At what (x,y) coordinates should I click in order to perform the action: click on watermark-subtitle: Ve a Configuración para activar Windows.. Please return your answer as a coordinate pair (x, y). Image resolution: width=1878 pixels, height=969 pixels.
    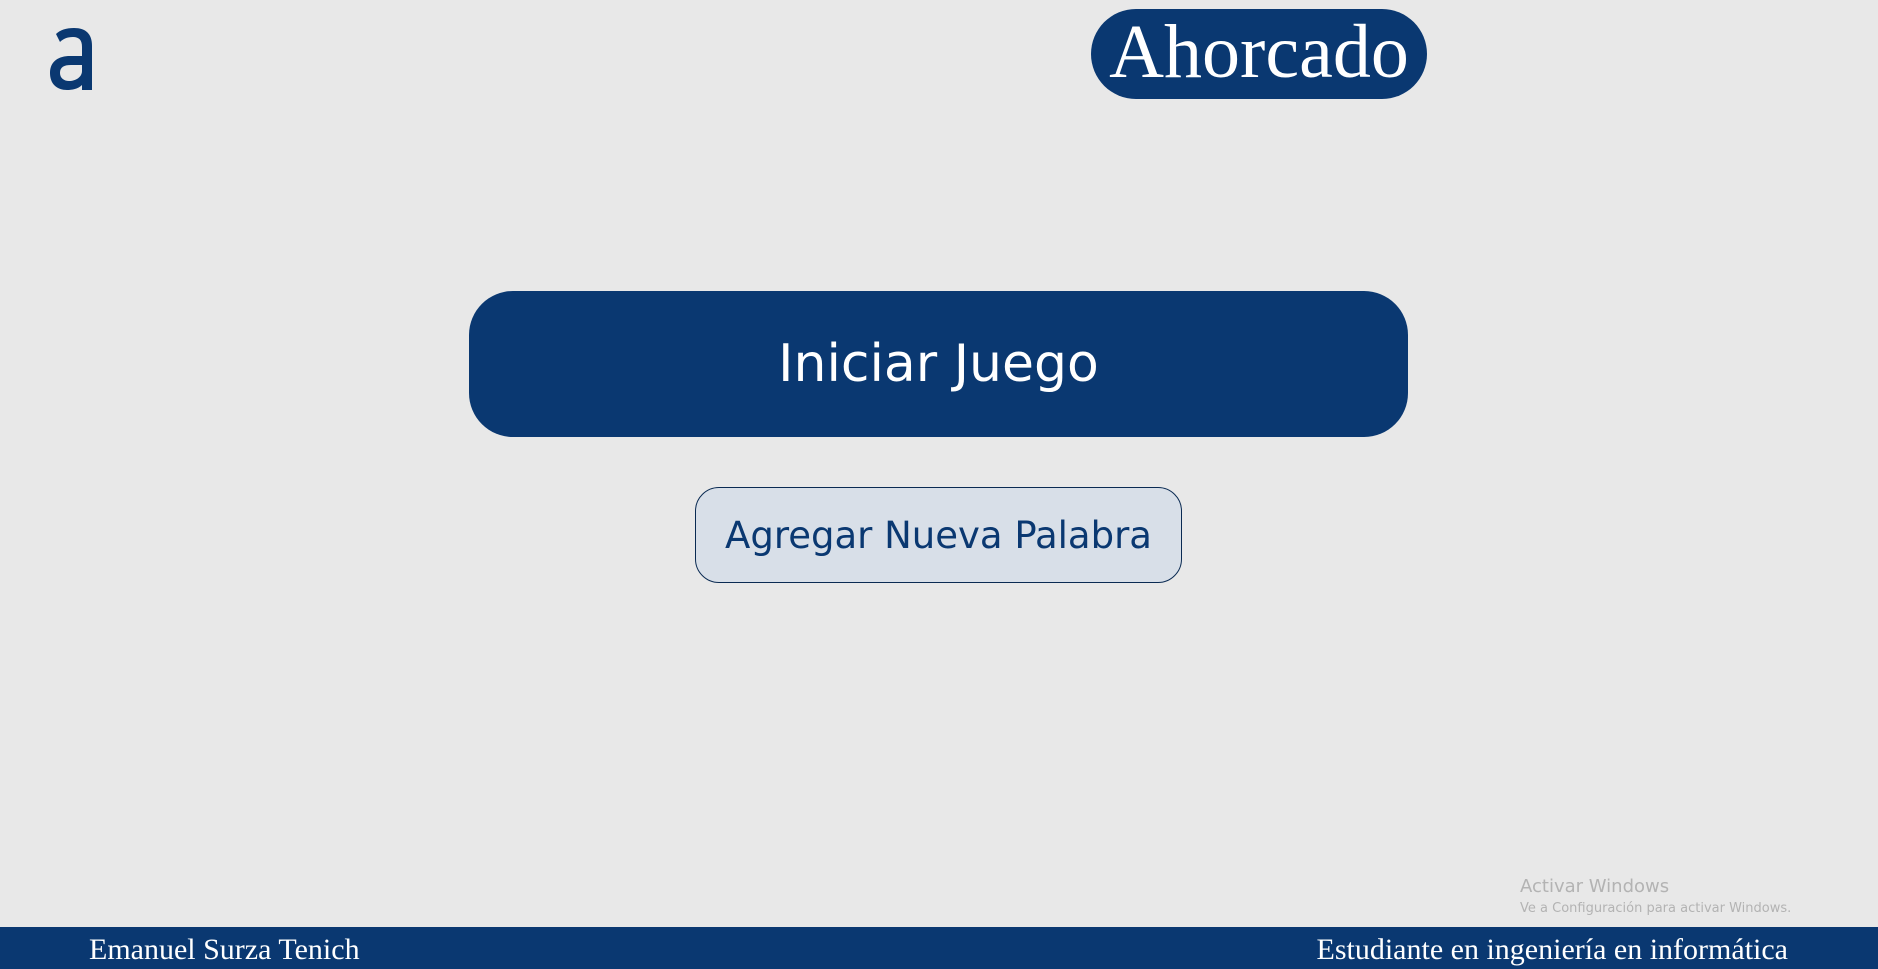
    Looking at the image, I should click on (1656, 908).